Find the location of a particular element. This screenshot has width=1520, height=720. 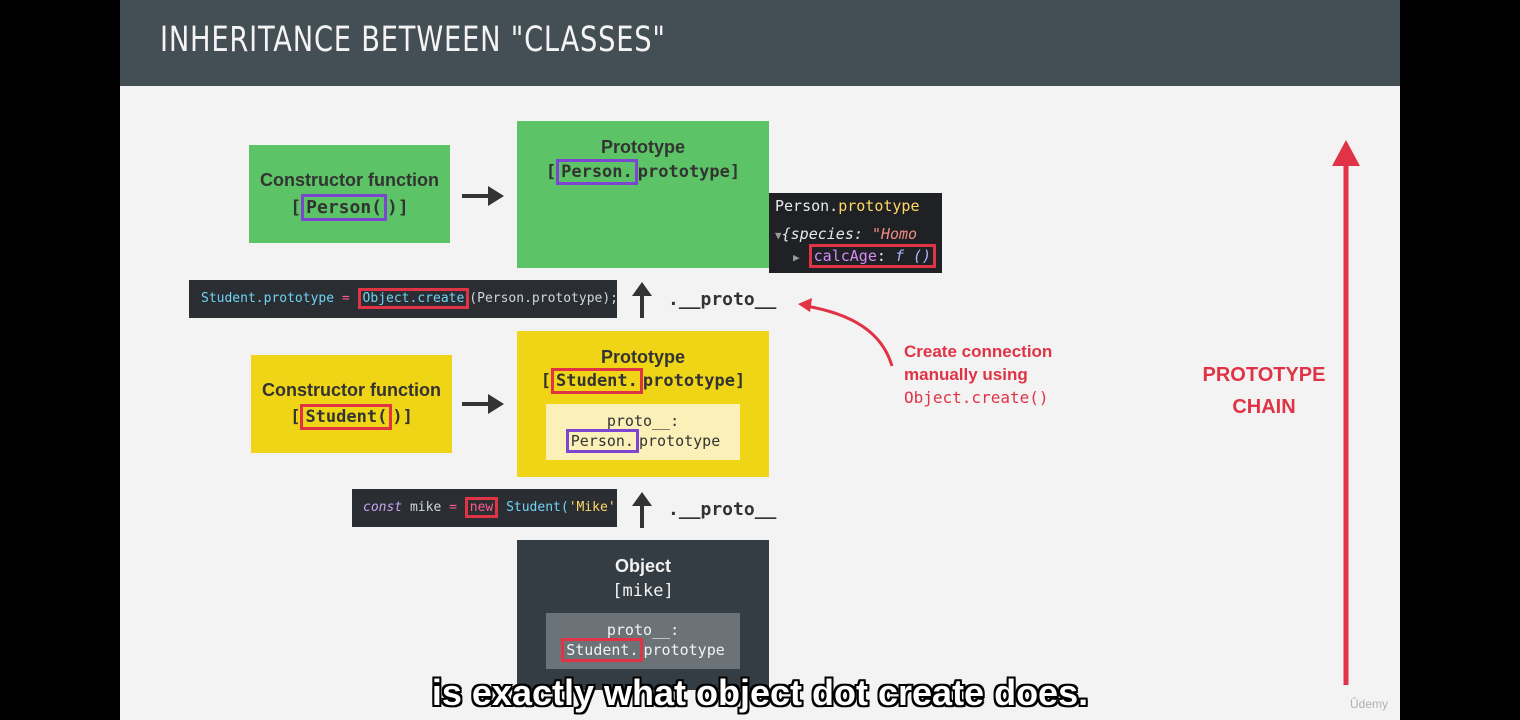

student-proto-highlight: Student. is located at coordinates (602, 650).